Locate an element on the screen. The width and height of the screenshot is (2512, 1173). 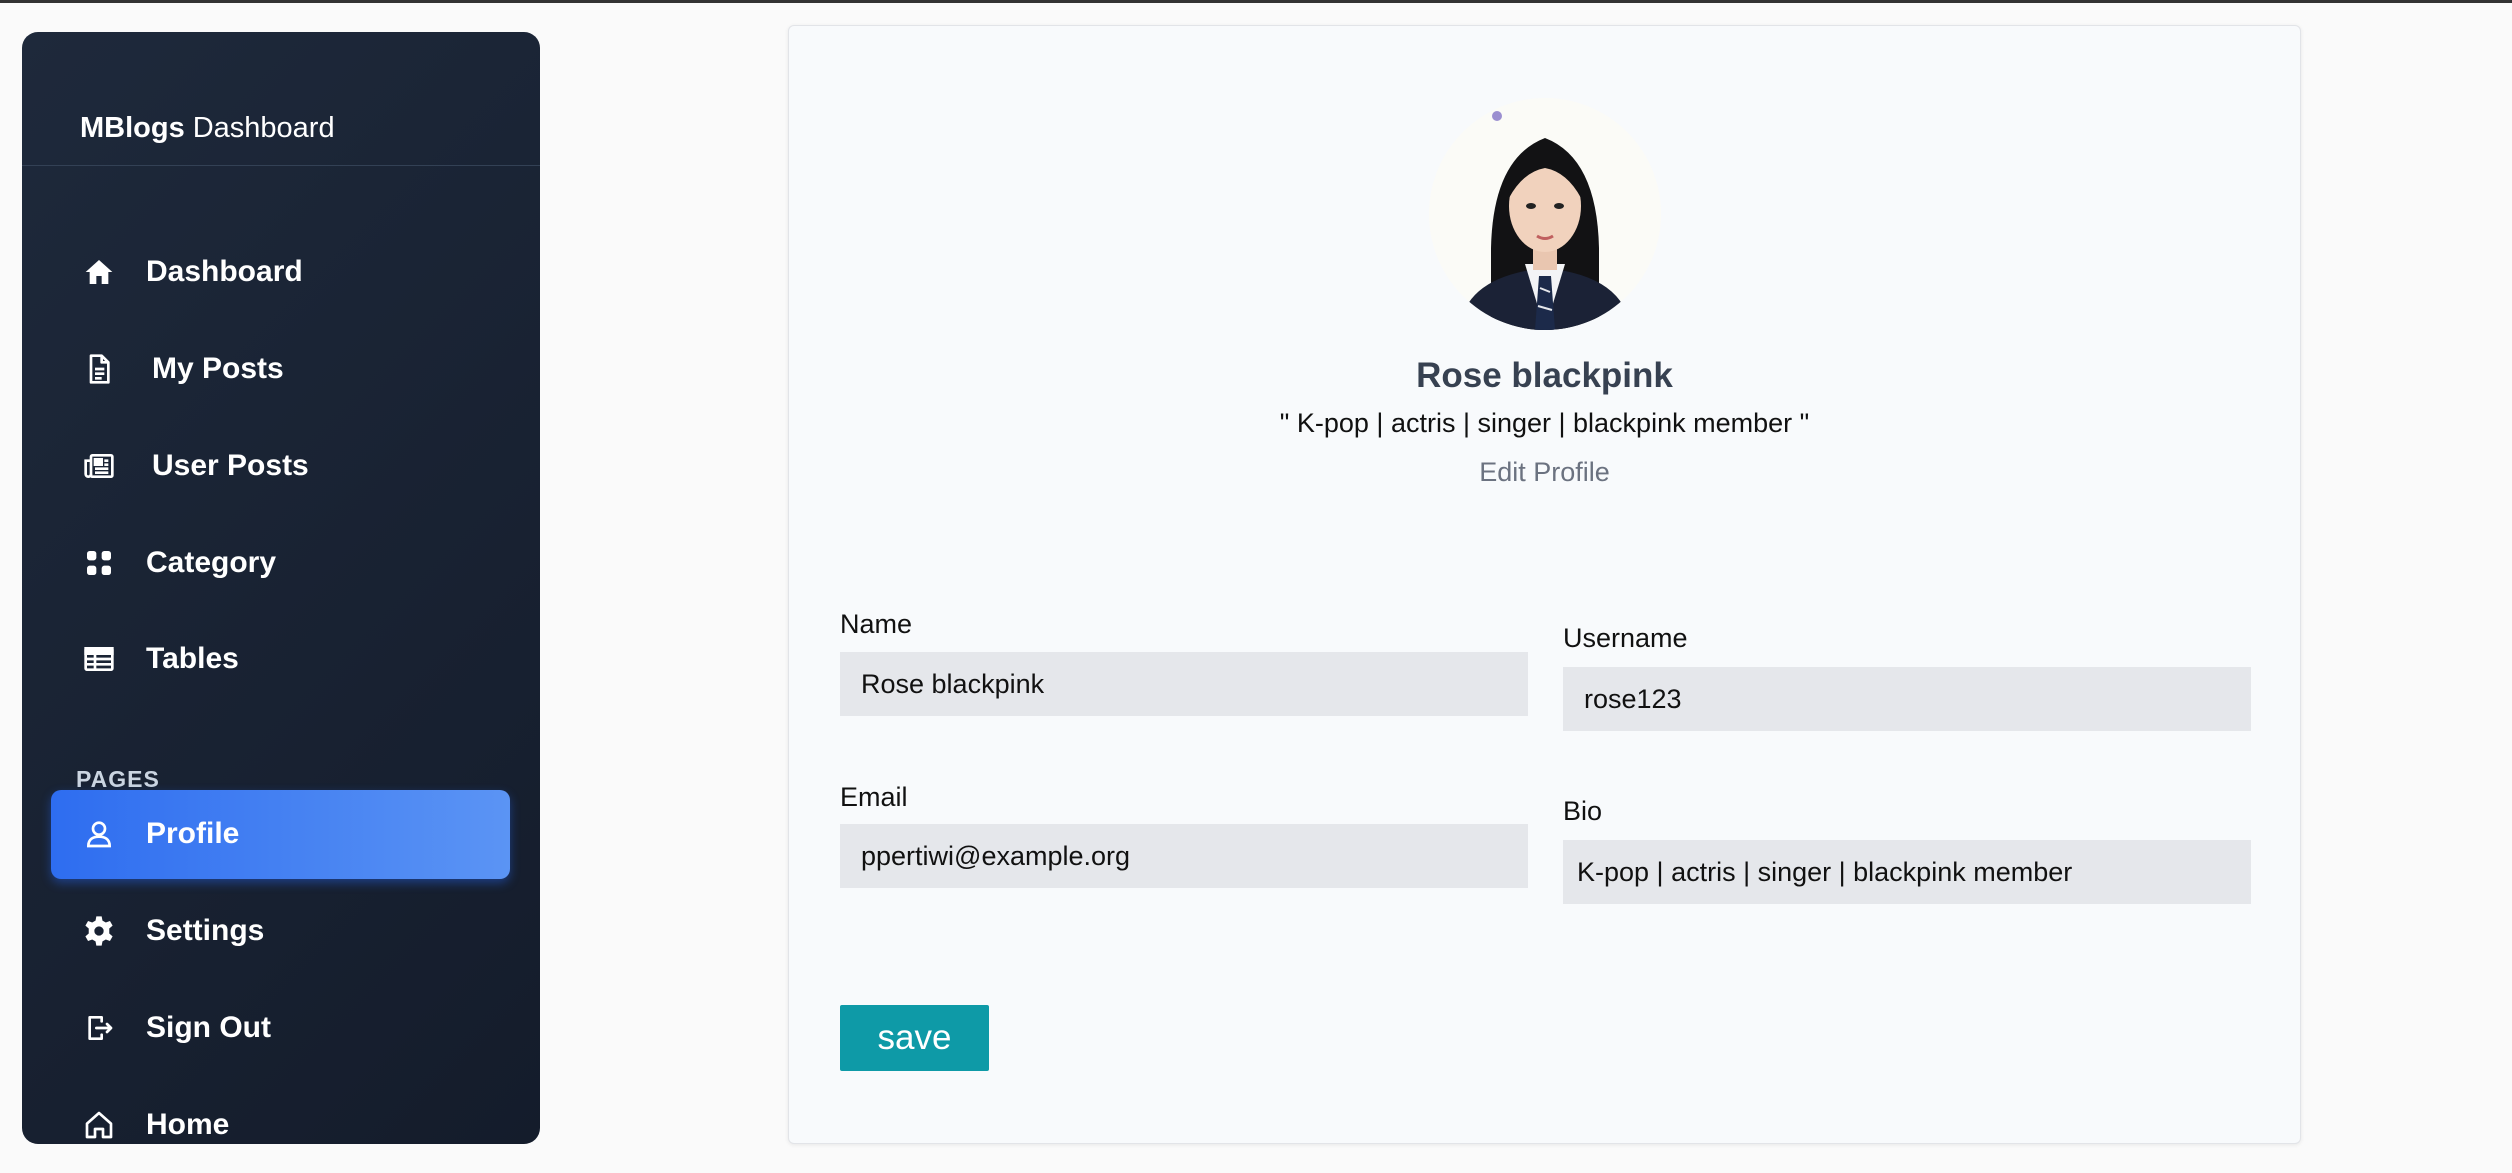
sidebar-item-label: User Posts is located at coordinates (230, 465).